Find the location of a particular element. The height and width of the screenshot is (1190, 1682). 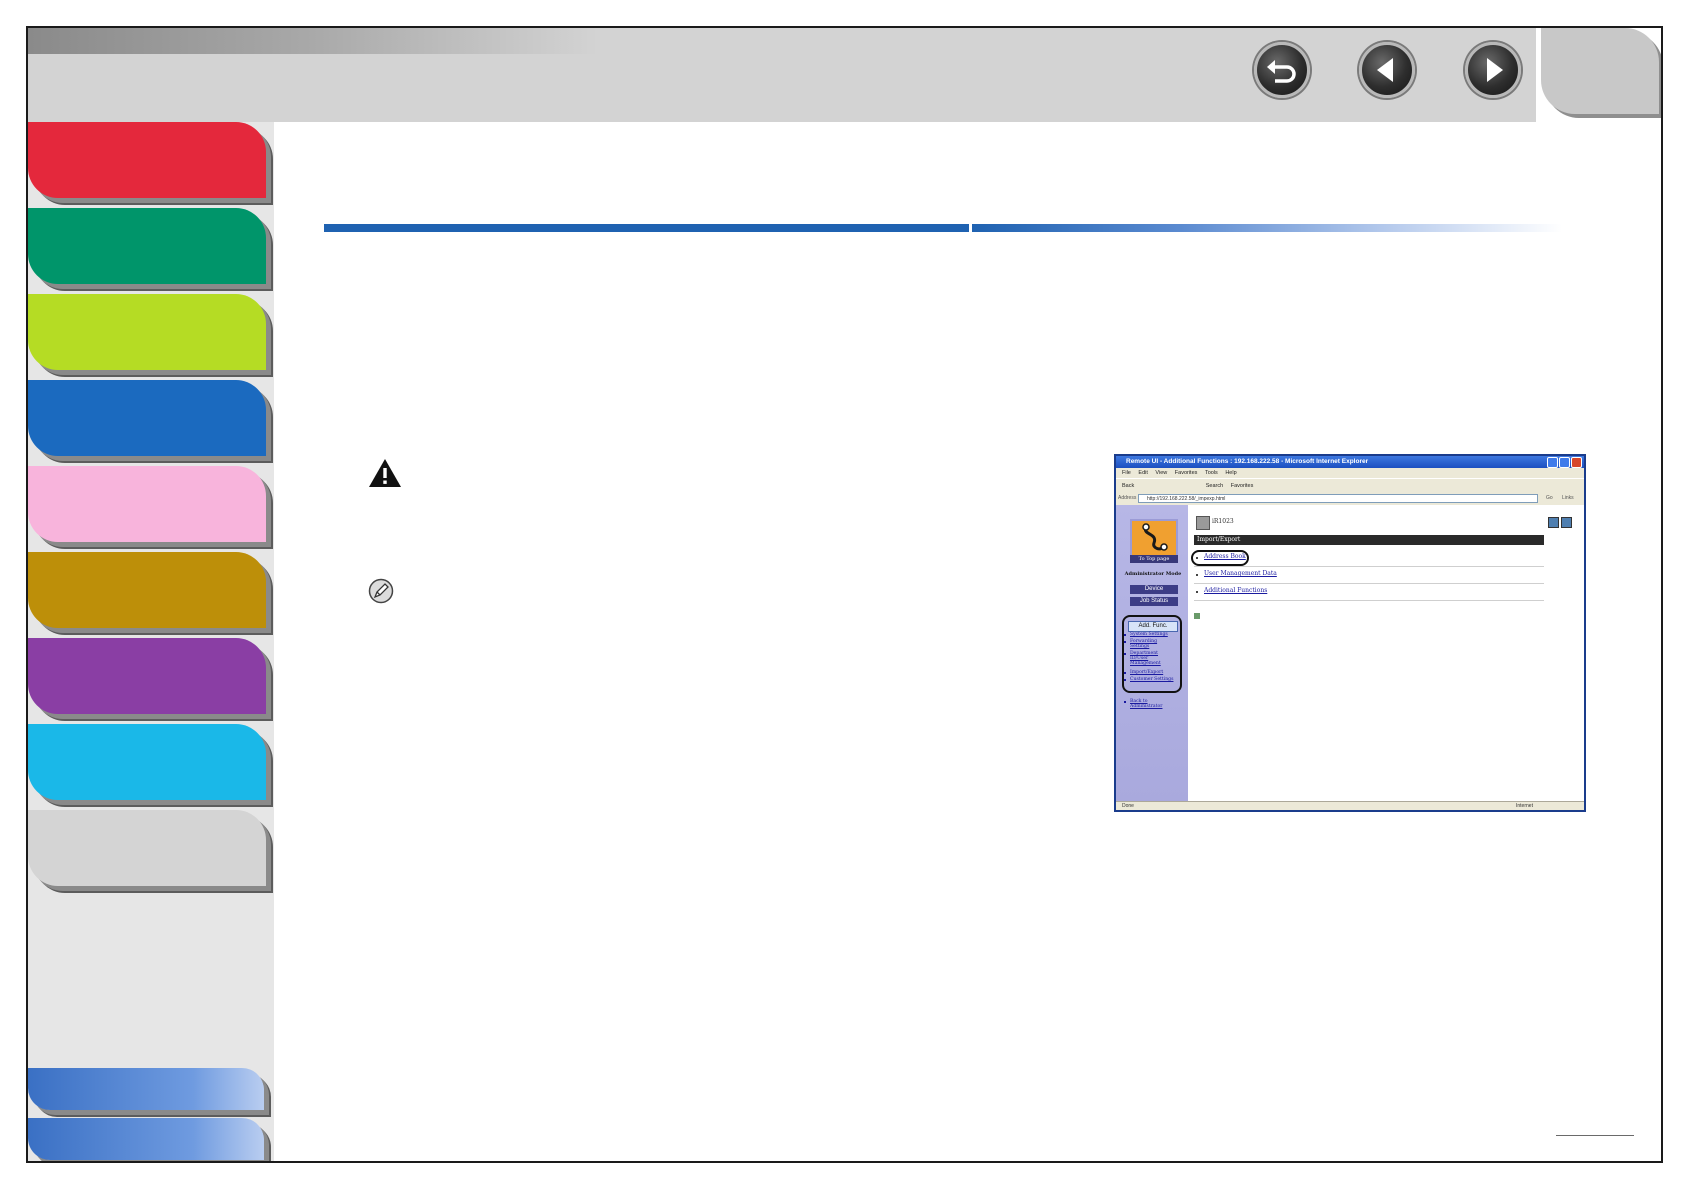

title-rule is located at coordinates (646, 228).